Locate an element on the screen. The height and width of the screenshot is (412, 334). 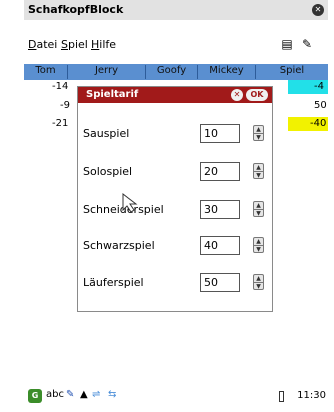
clock: 11:30 is located at coordinates (311, 395).